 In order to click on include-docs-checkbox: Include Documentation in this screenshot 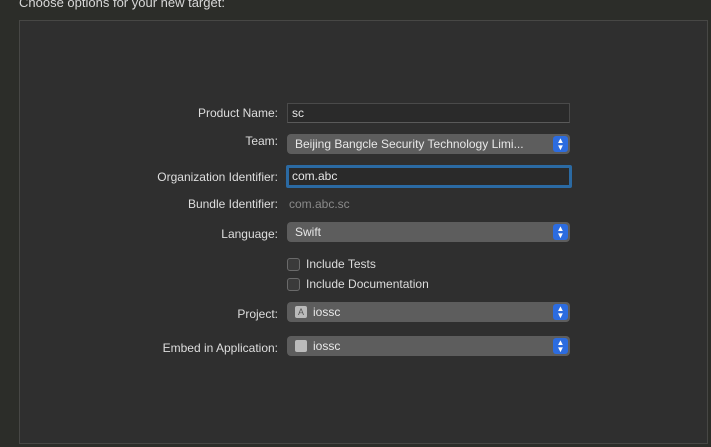, I will do `click(358, 284)`.